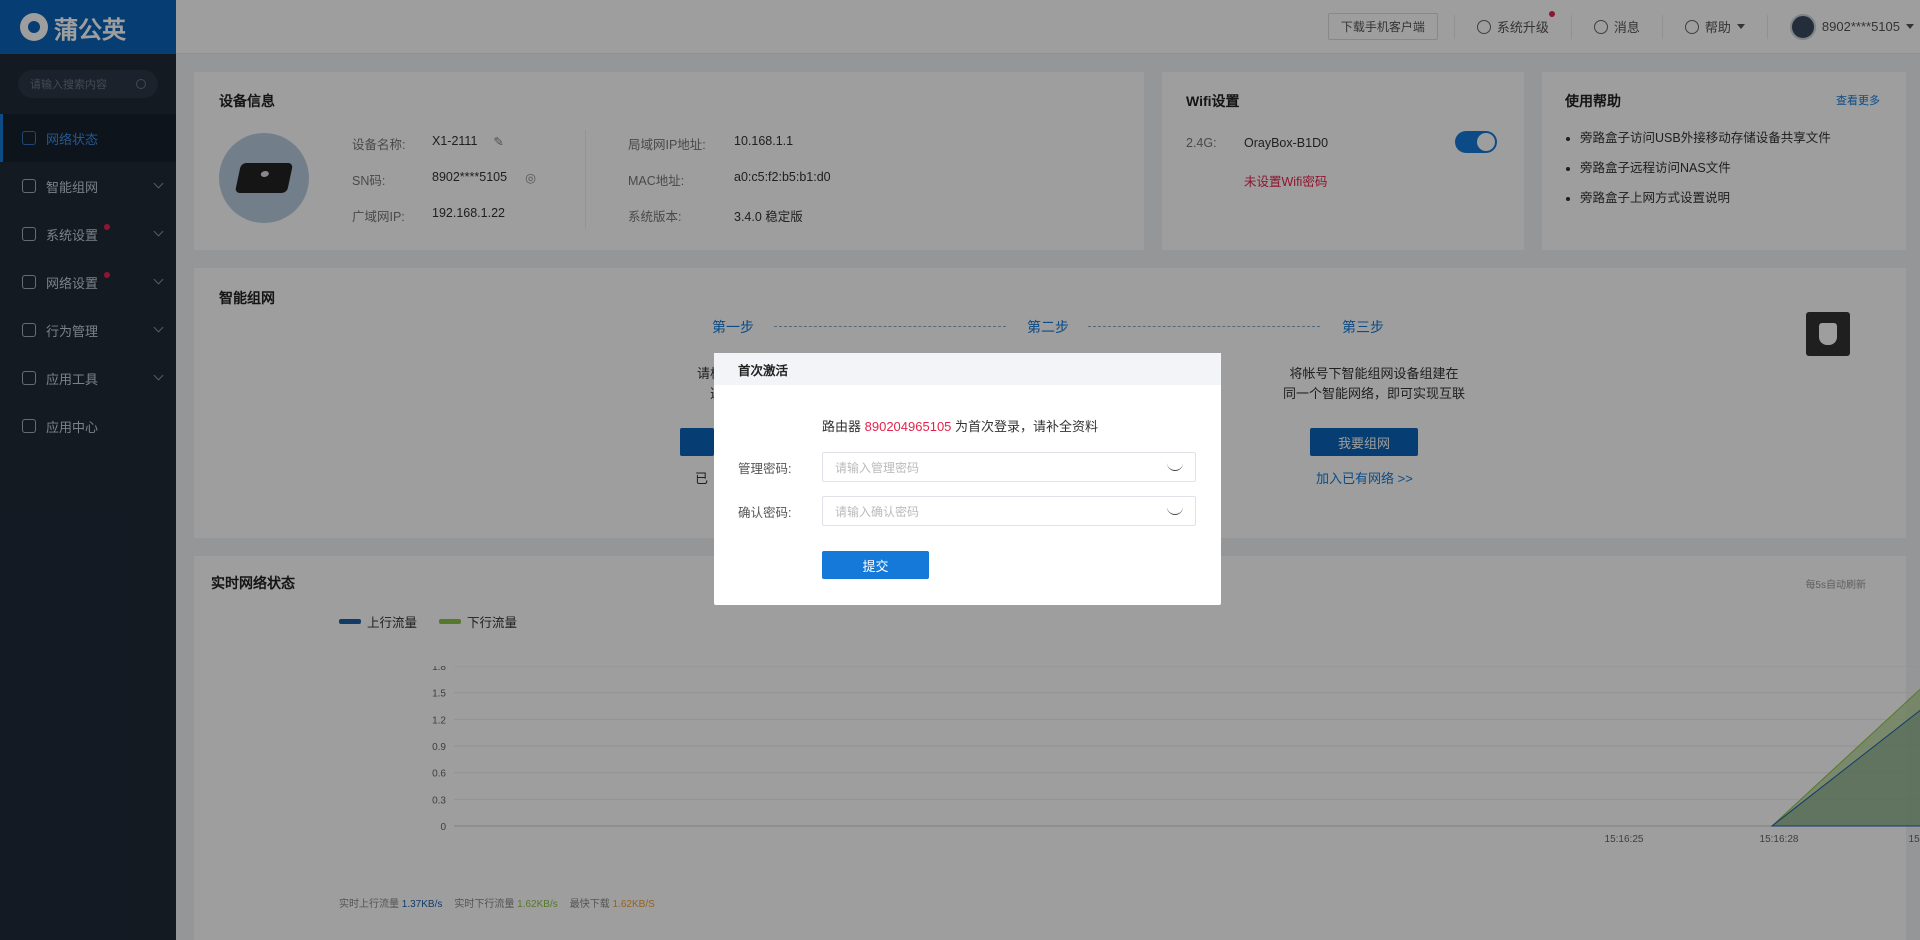  Describe the element at coordinates (967, 369) in the screenshot. I see `dialog-title: 首次激活` at that location.